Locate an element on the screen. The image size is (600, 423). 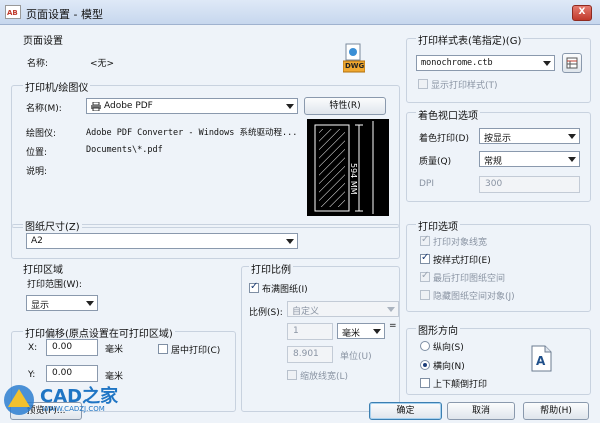
window-title: 页面设置 - 模型 is located at coordinates (64, 14).